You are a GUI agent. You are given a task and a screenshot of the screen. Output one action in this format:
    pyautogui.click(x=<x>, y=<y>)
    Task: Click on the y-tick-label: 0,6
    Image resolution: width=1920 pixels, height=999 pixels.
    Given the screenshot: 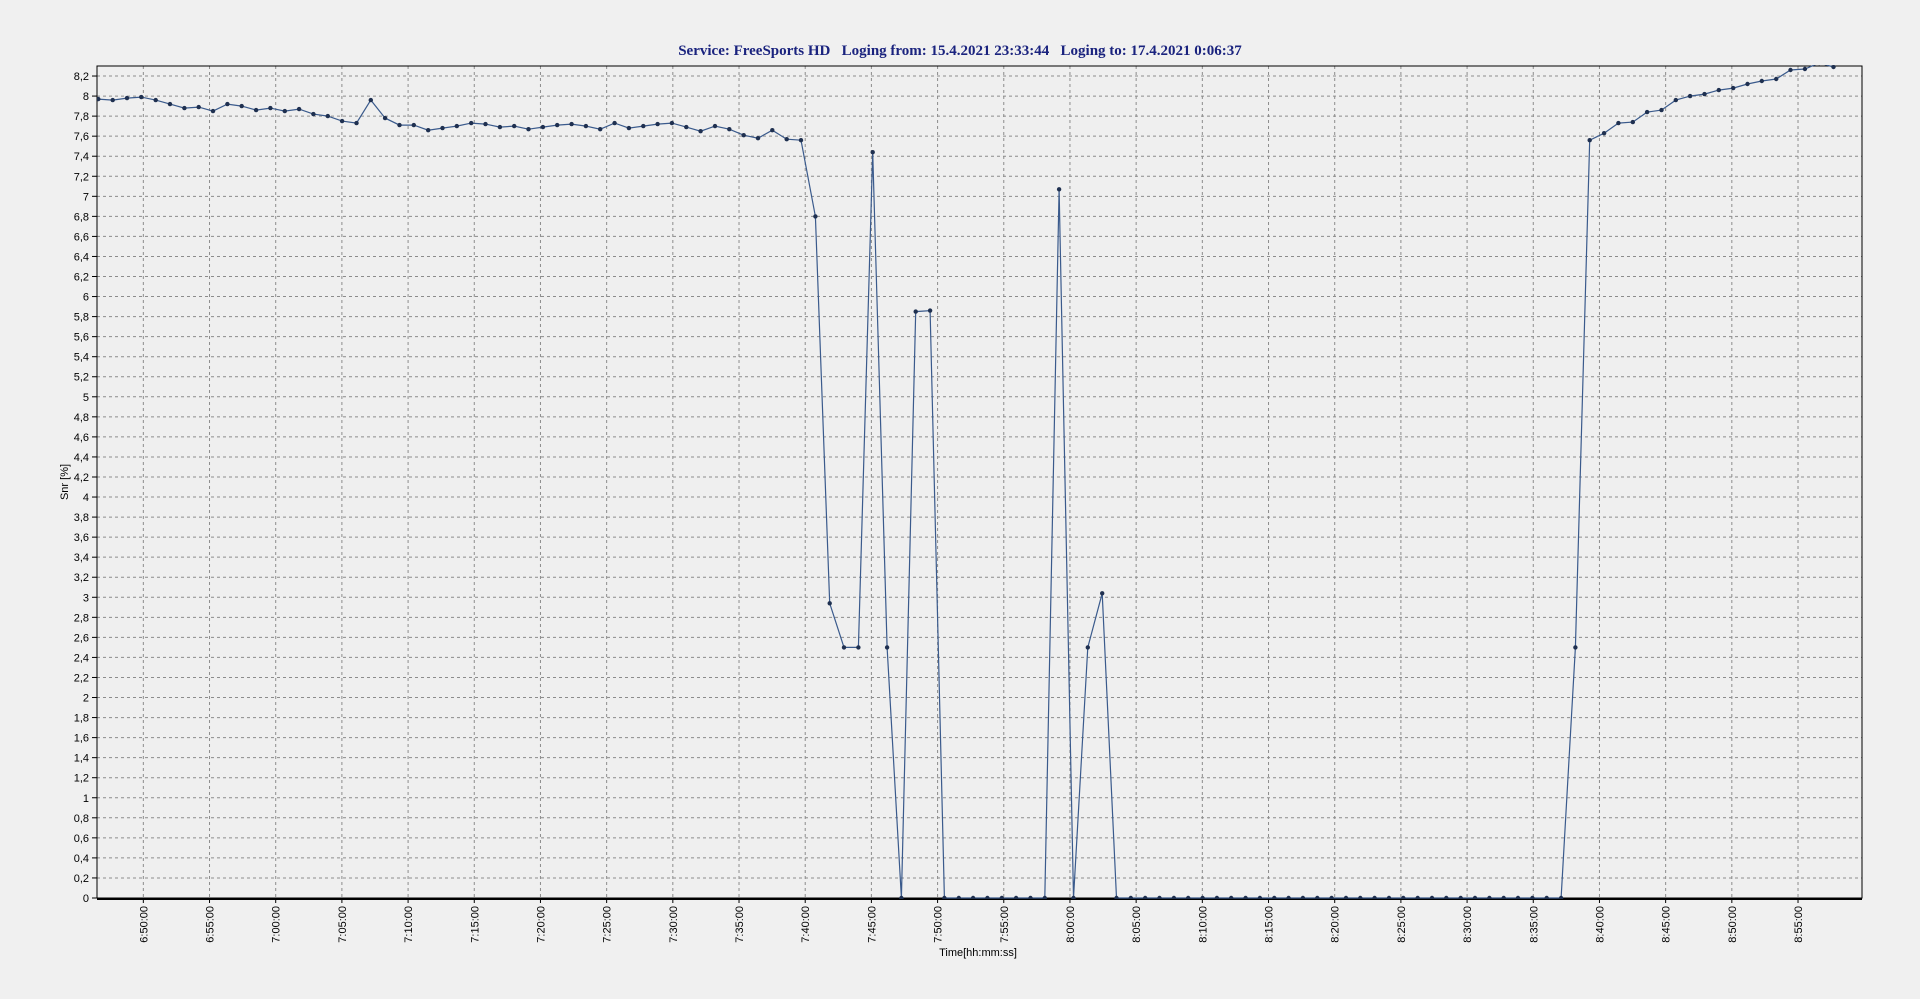 What is the action you would take?
    pyautogui.click(x=81, y=839)
    